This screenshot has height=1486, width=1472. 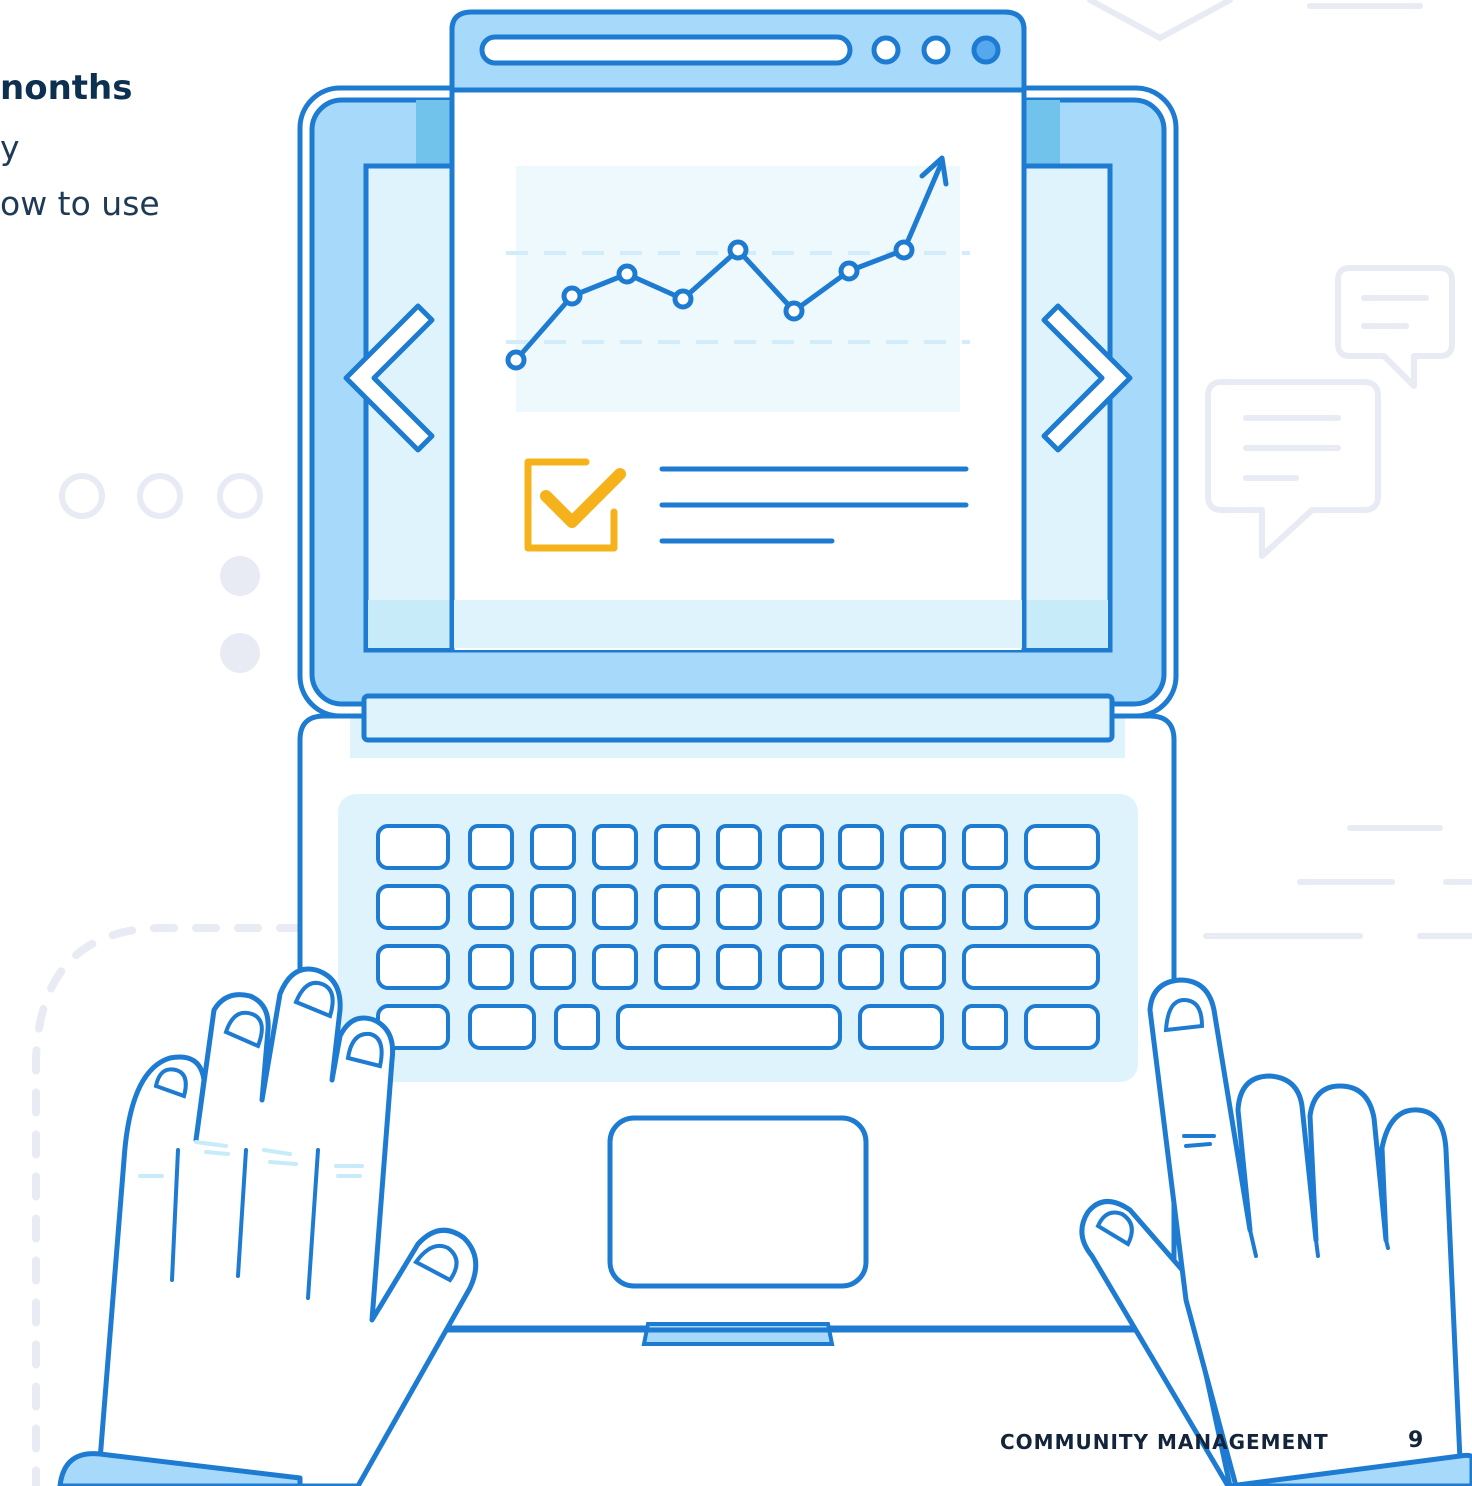 I want to click on page-number: 9, so click(x=1416, y=1440).